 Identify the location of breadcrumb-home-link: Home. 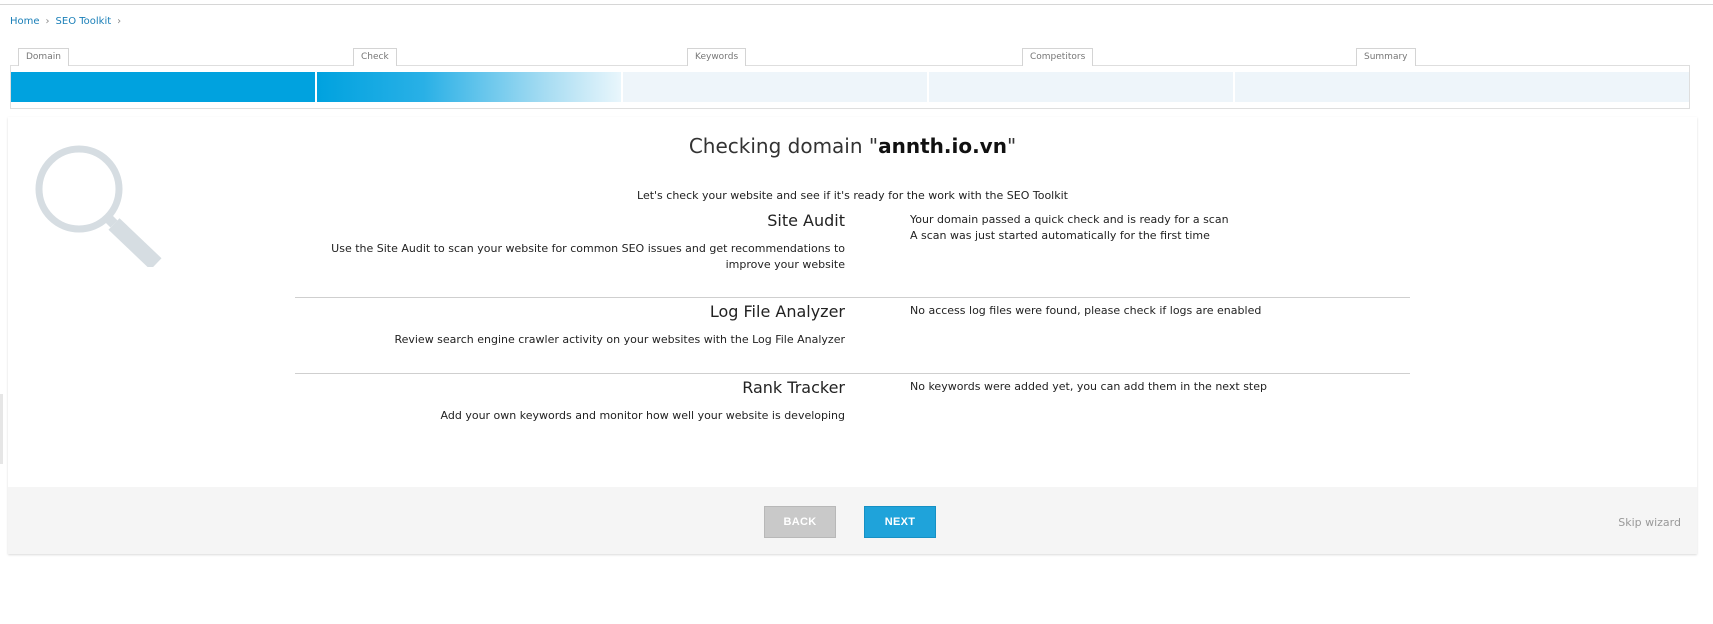
(25, 21).